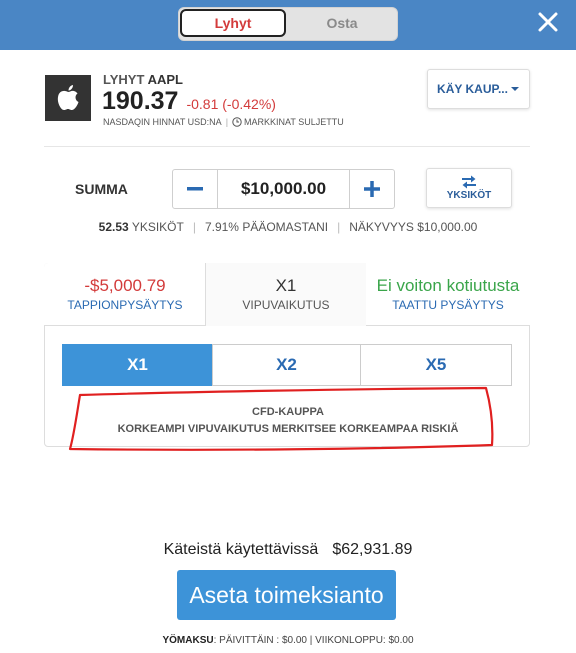 This screenshot has height=653, width=576. I want to click on units-toggle-button: YKSIKÖT, so click(469, 188).